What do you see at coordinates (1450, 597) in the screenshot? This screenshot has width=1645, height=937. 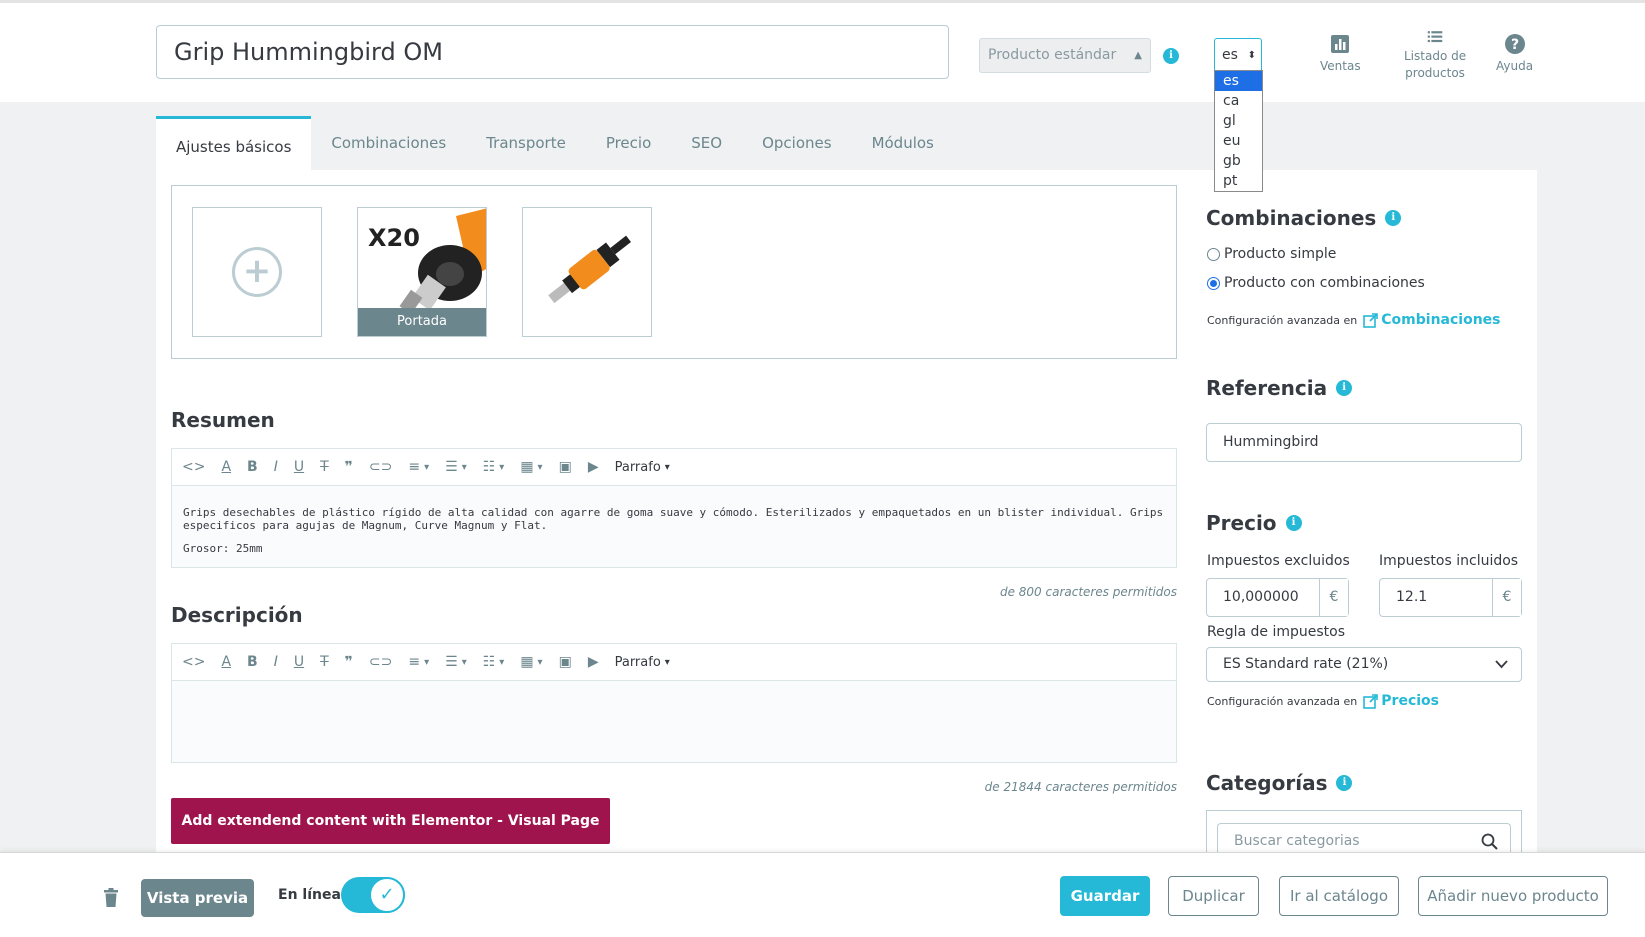 I see `price-tax-included-input: 12.1 €` at bounding box center [1450, 597].